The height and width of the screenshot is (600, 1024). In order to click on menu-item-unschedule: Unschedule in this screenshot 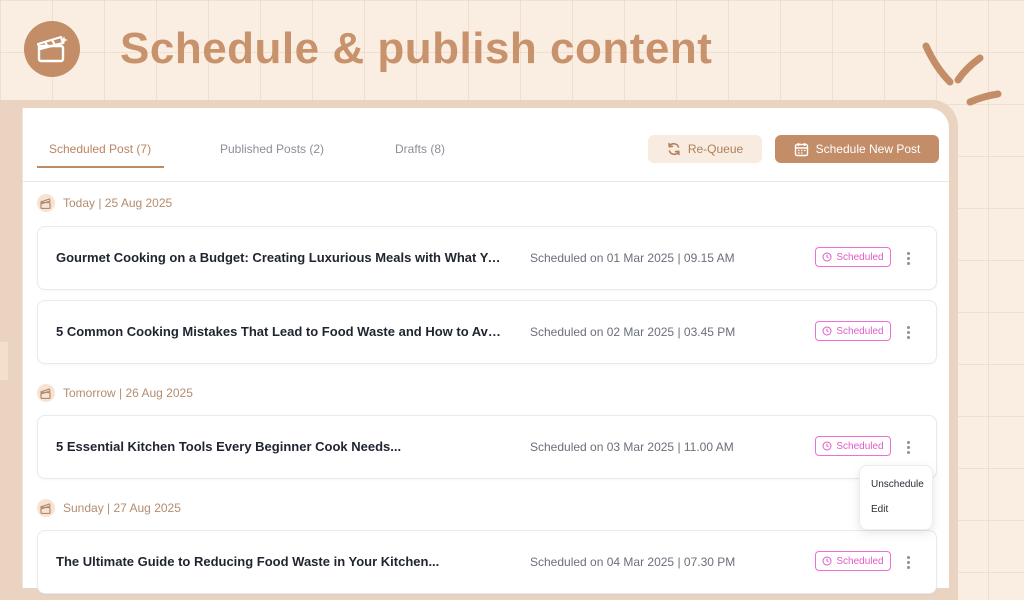, I will do `click(897, 484)`.